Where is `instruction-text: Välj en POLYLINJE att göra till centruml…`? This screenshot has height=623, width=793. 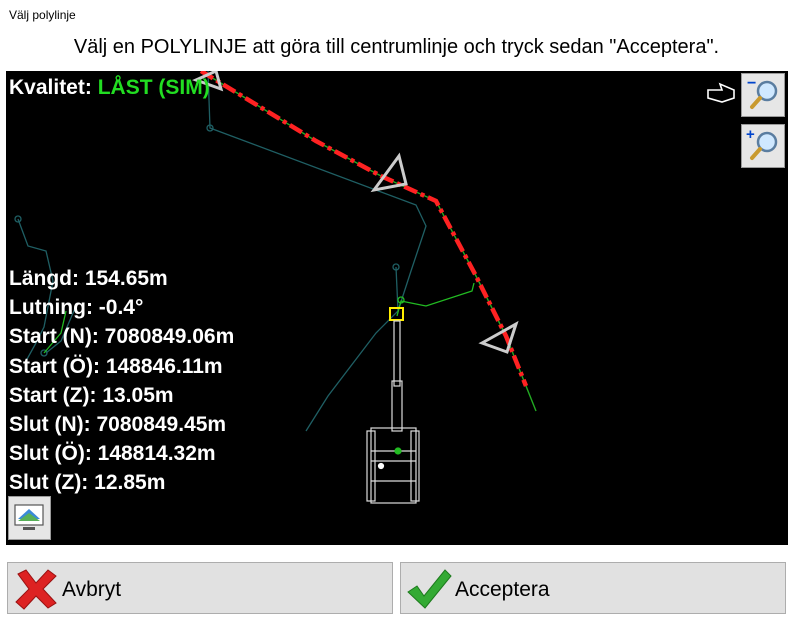
instruction-text: Välj en POLYLINJE att göra till centruml… is located at coordinates (396, 47).